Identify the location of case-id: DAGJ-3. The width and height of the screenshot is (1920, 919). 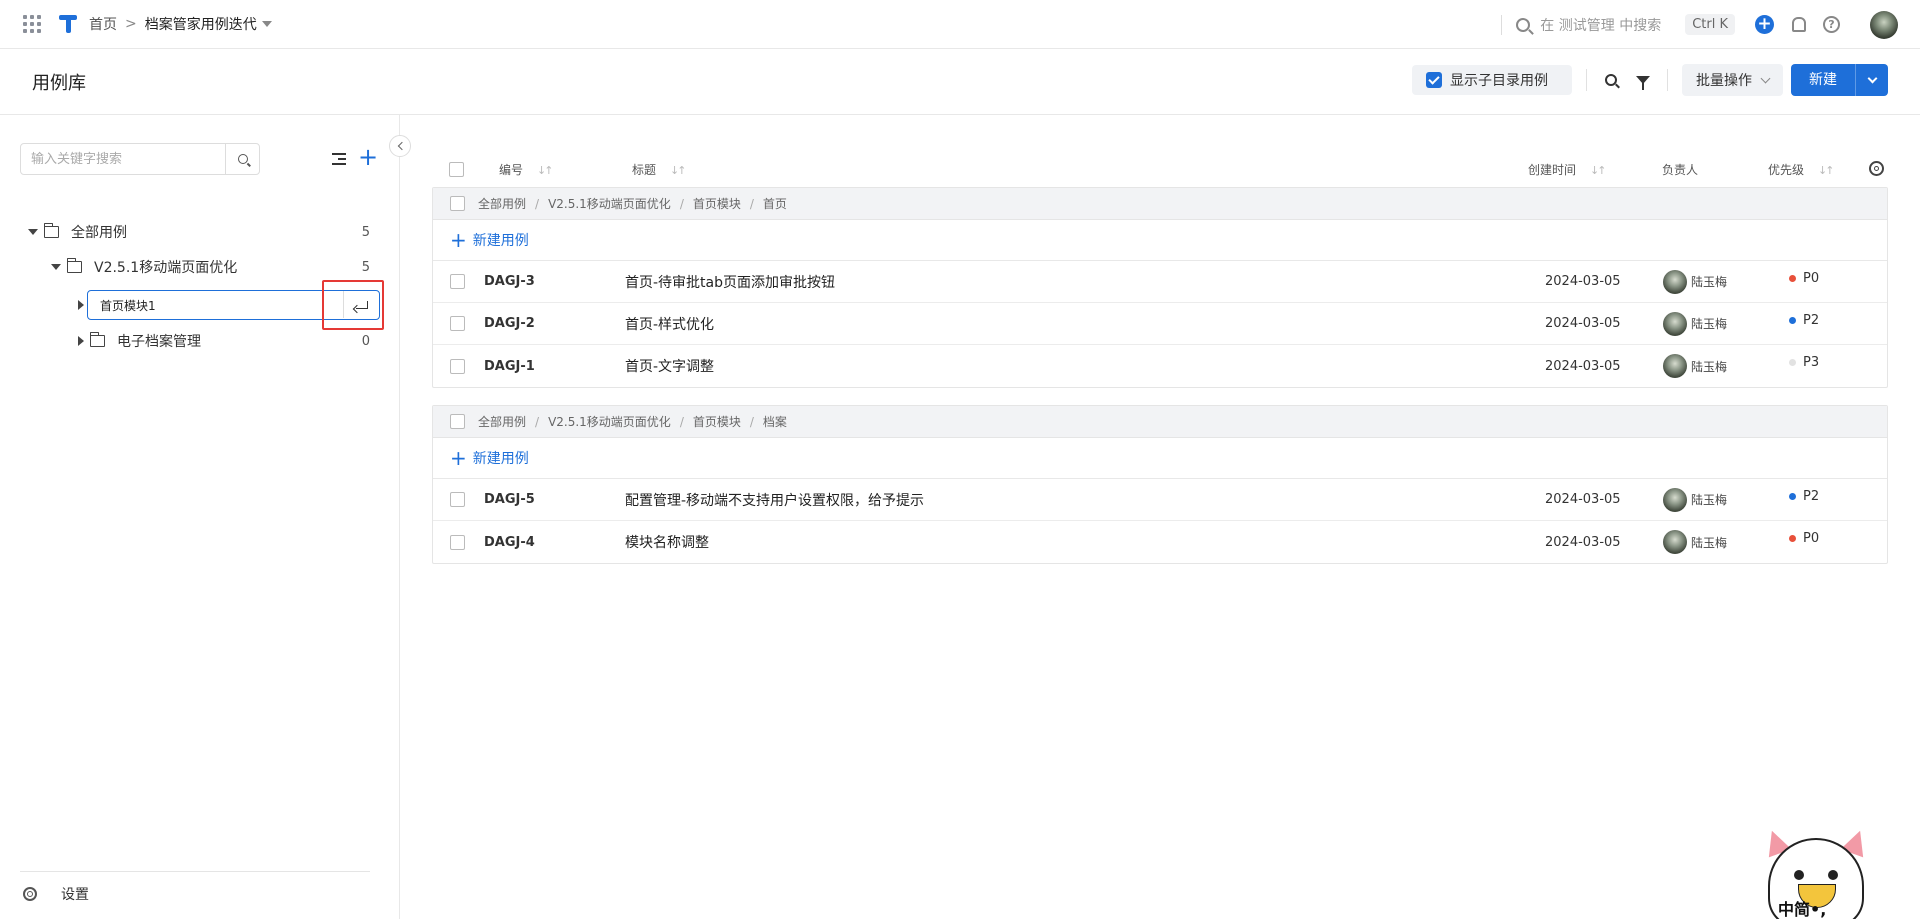
(509, 281).